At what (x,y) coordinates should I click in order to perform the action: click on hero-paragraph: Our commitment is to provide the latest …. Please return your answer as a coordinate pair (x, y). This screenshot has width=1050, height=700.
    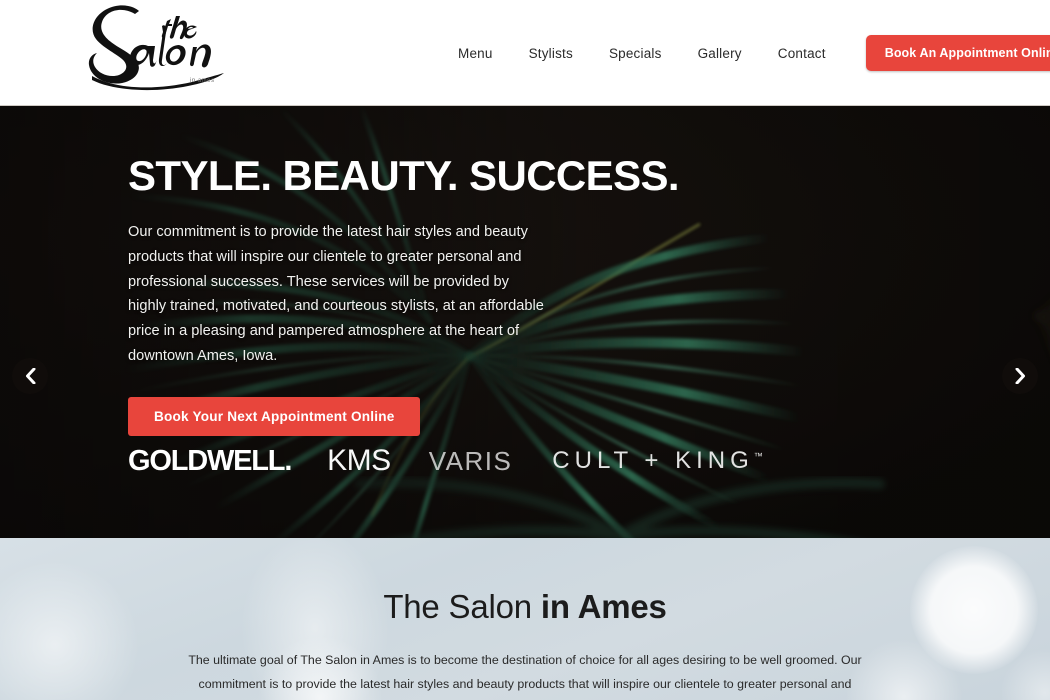
    Looking at the image, I should click on (336, 294).